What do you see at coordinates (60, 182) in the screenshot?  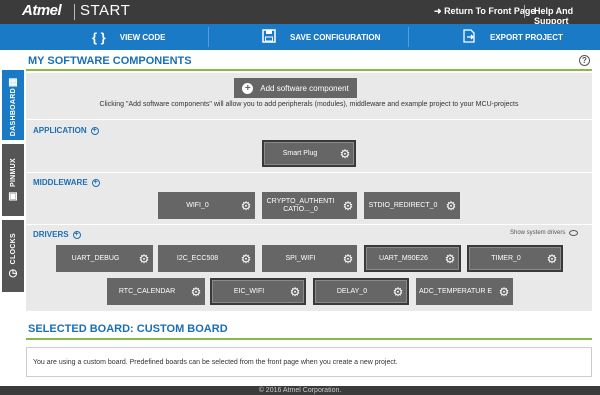 I see `middleware-label: MIDDLEWARE` at bounding box center [60, 182].